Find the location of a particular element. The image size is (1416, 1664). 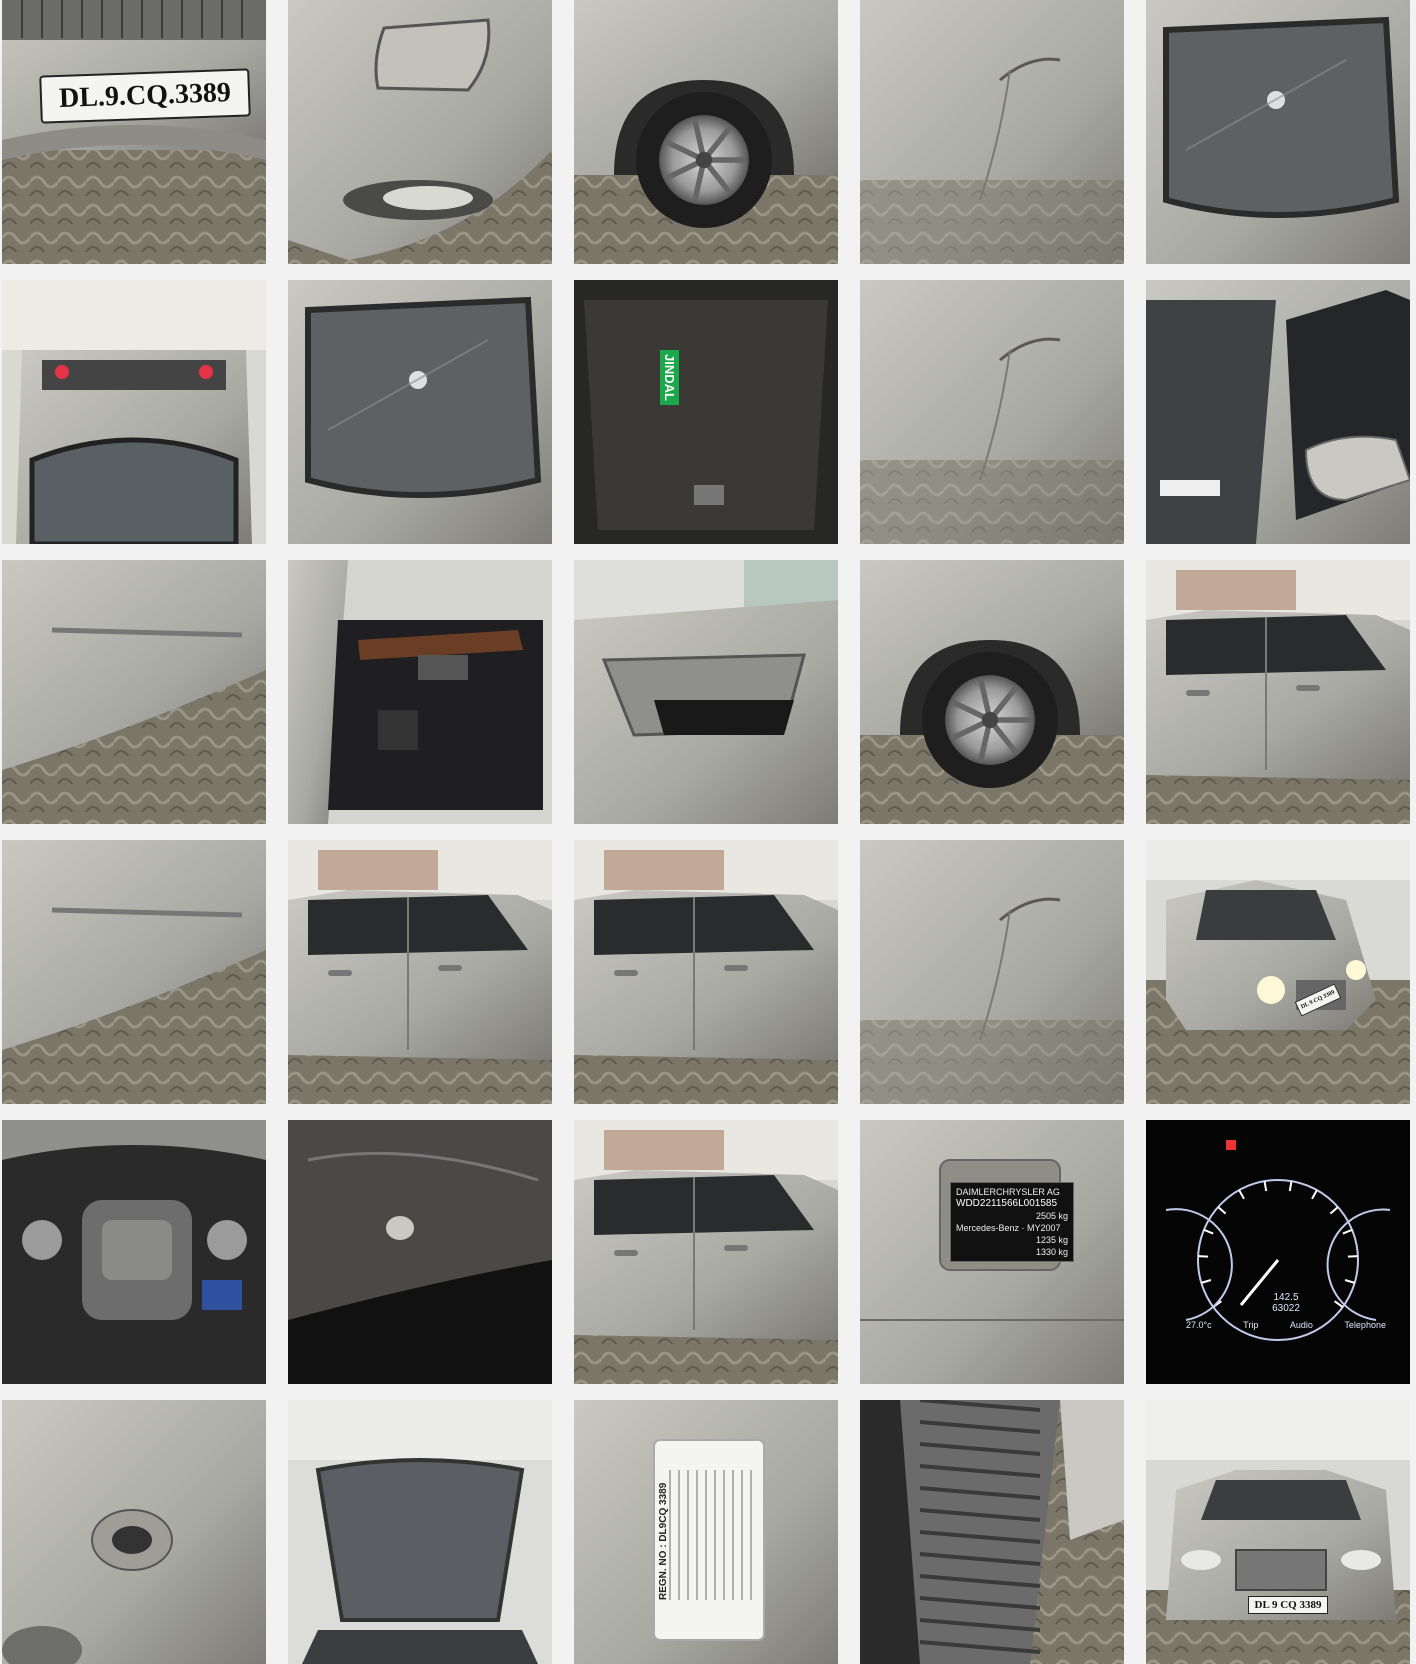

photo-thumbnail-side-profile-front is located at coordinates (1278, 692).